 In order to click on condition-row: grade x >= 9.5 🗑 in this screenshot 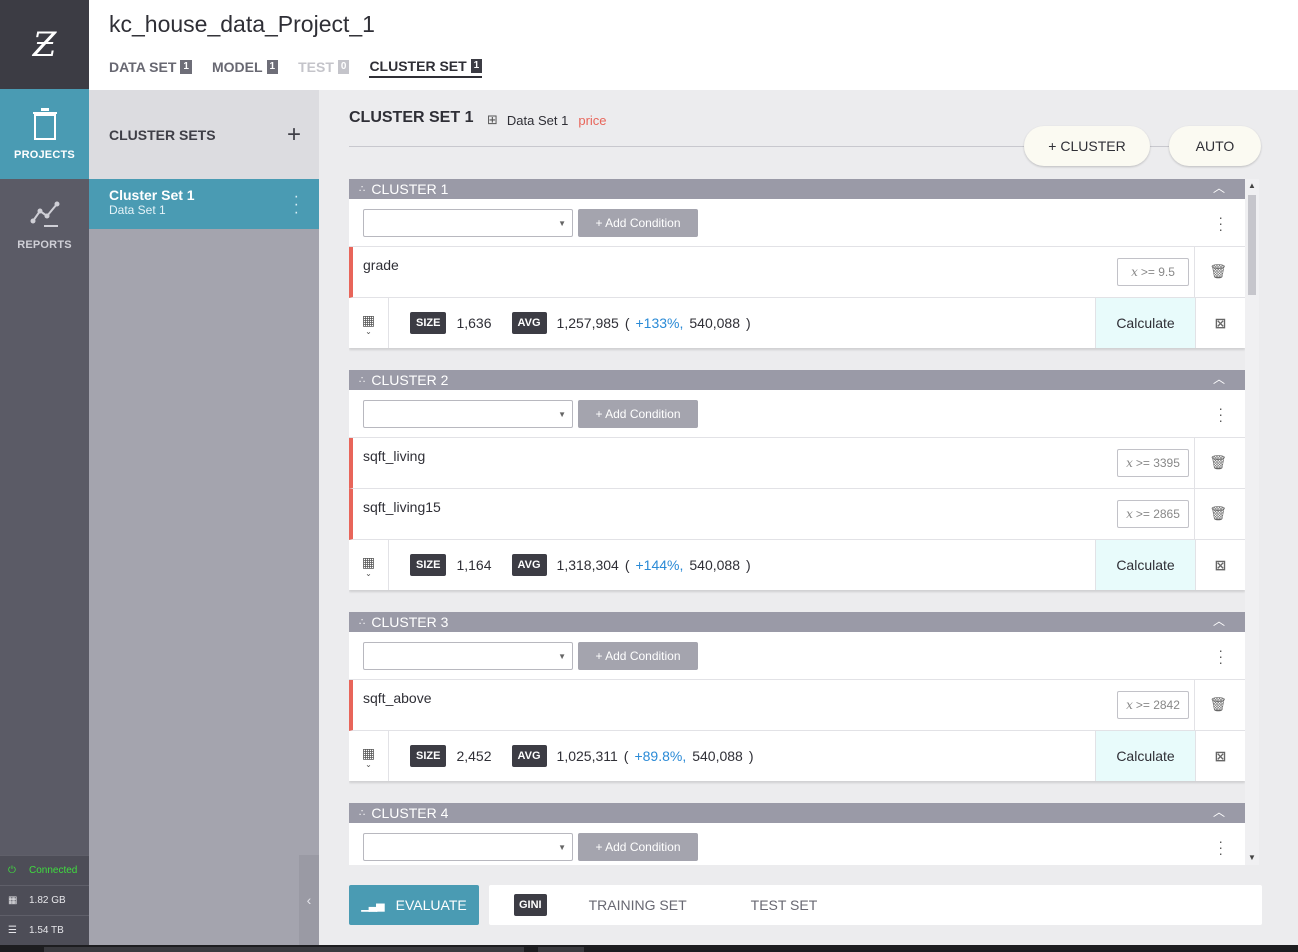, I will do `click(797, 272)`.